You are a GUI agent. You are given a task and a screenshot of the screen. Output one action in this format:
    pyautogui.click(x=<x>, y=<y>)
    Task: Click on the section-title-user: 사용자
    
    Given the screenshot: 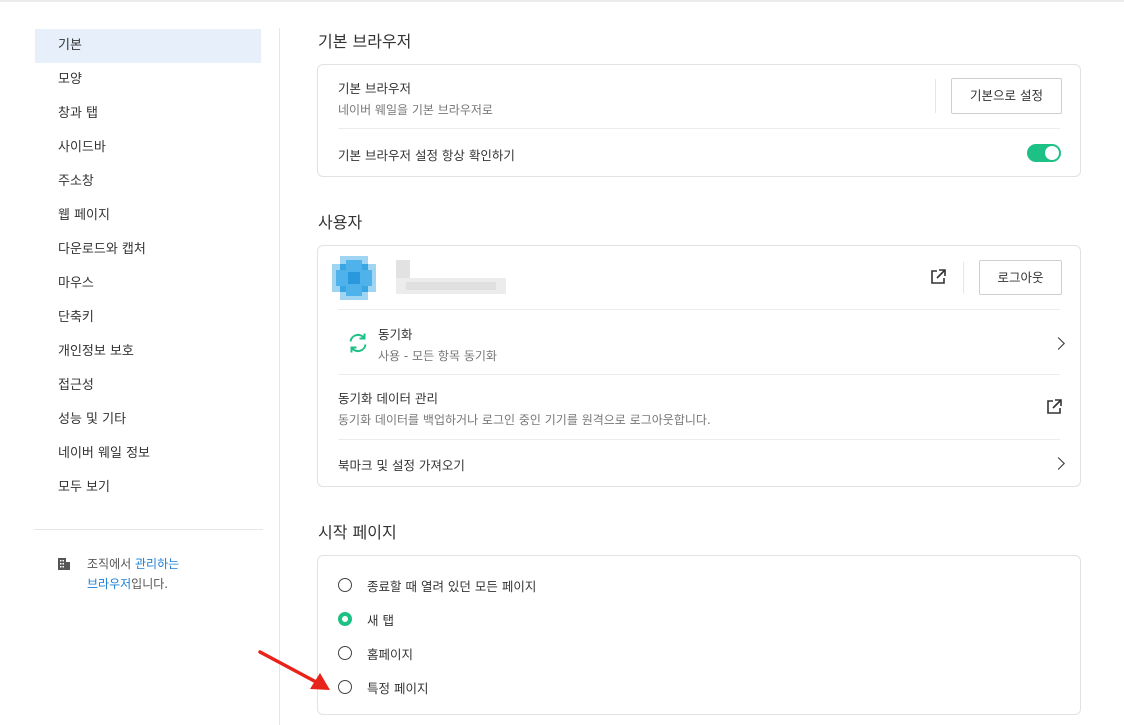 What is the action you would take?
    pyautogui.click(x=340, y=222)
    